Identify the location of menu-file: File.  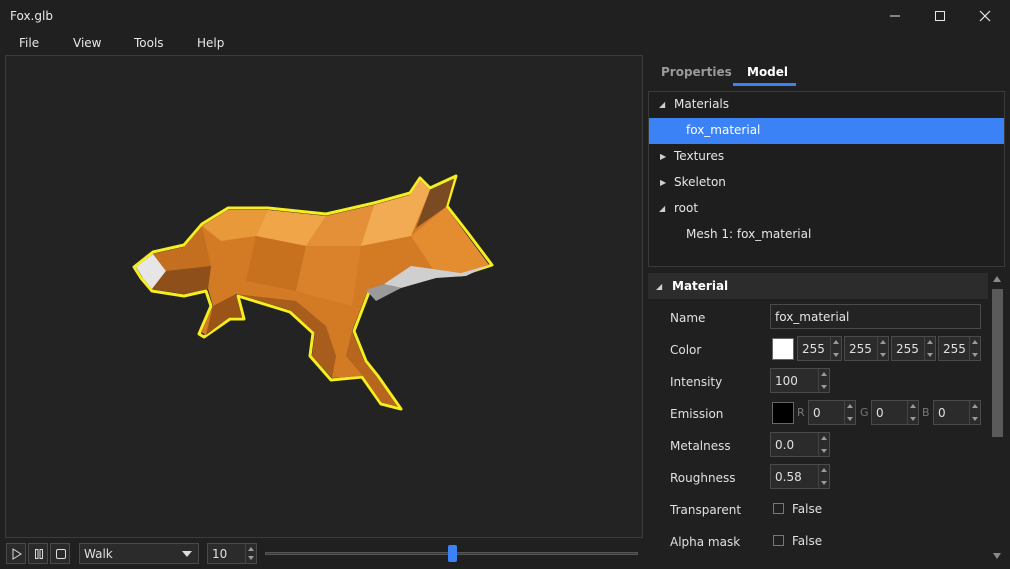
(29, 43).